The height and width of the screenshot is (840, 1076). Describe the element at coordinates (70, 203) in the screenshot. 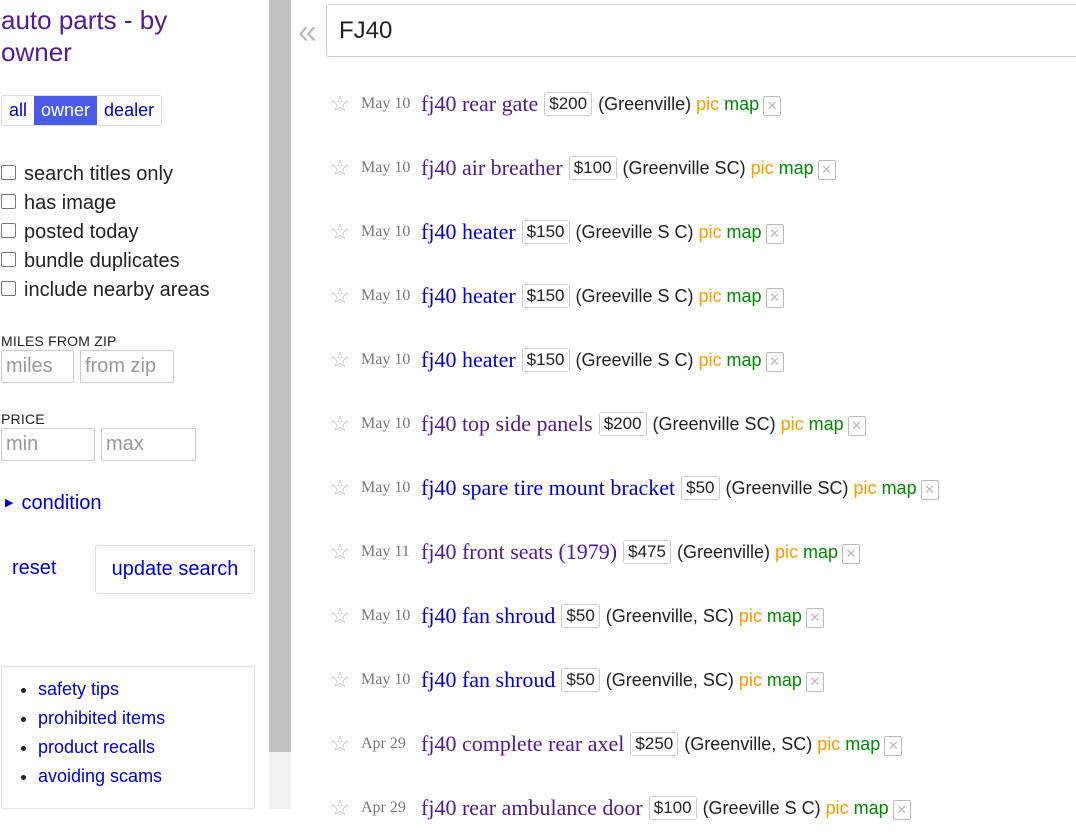

I see `filter-label: has image` at that location.